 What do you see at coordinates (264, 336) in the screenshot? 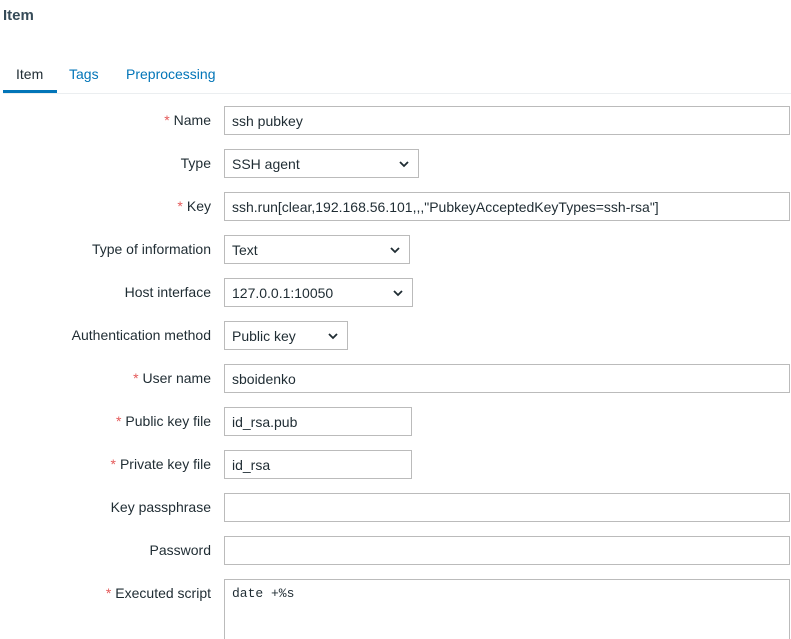
I see `auth-method-value: Public key` at bounding box center [264, 336].